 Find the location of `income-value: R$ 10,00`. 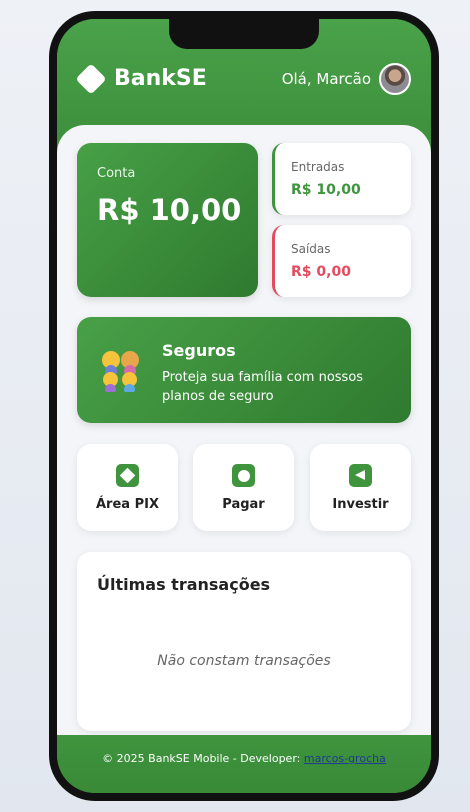

income-value: R$ 10,00 is located at coordinates (326, 190).